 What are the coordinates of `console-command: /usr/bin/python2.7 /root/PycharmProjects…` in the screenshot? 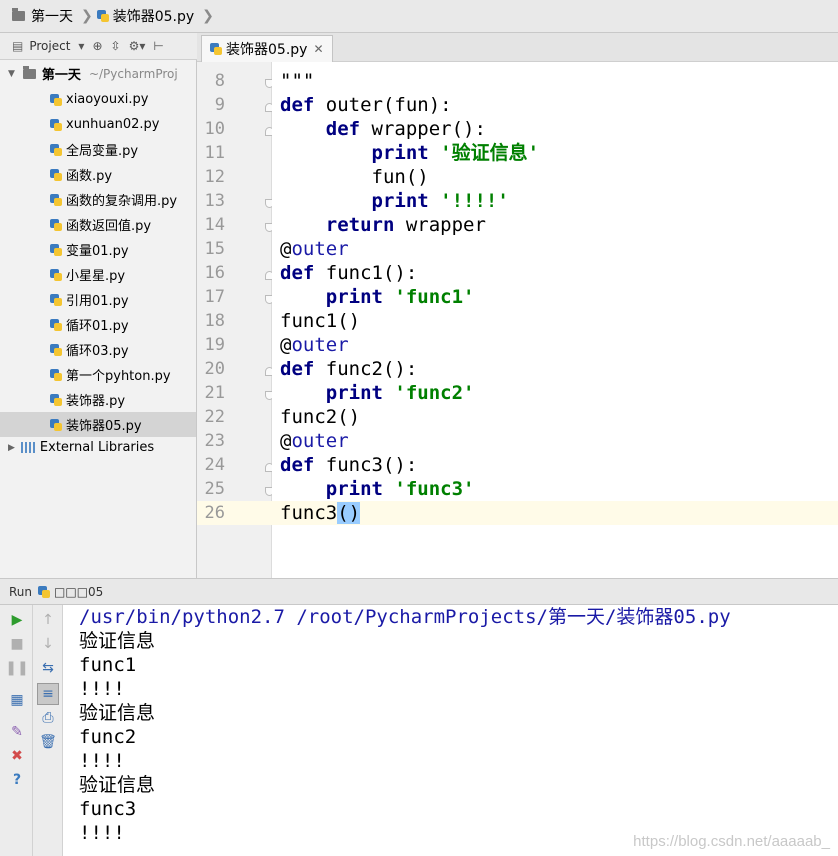 It's located at (405, 617).